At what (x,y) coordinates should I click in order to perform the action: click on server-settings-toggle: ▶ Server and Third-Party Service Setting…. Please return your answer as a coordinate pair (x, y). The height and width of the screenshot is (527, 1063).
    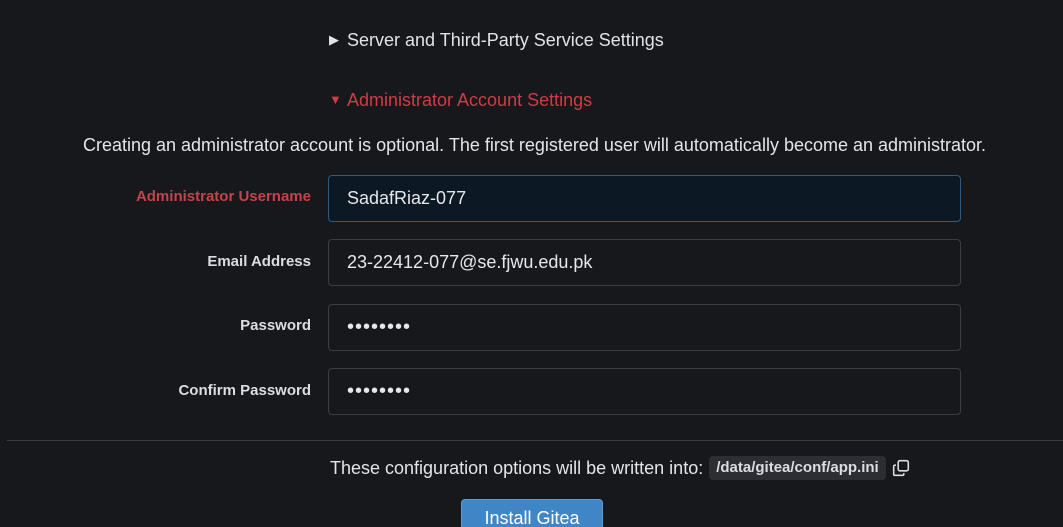
    Looking at the image, I should click on (496, 40).